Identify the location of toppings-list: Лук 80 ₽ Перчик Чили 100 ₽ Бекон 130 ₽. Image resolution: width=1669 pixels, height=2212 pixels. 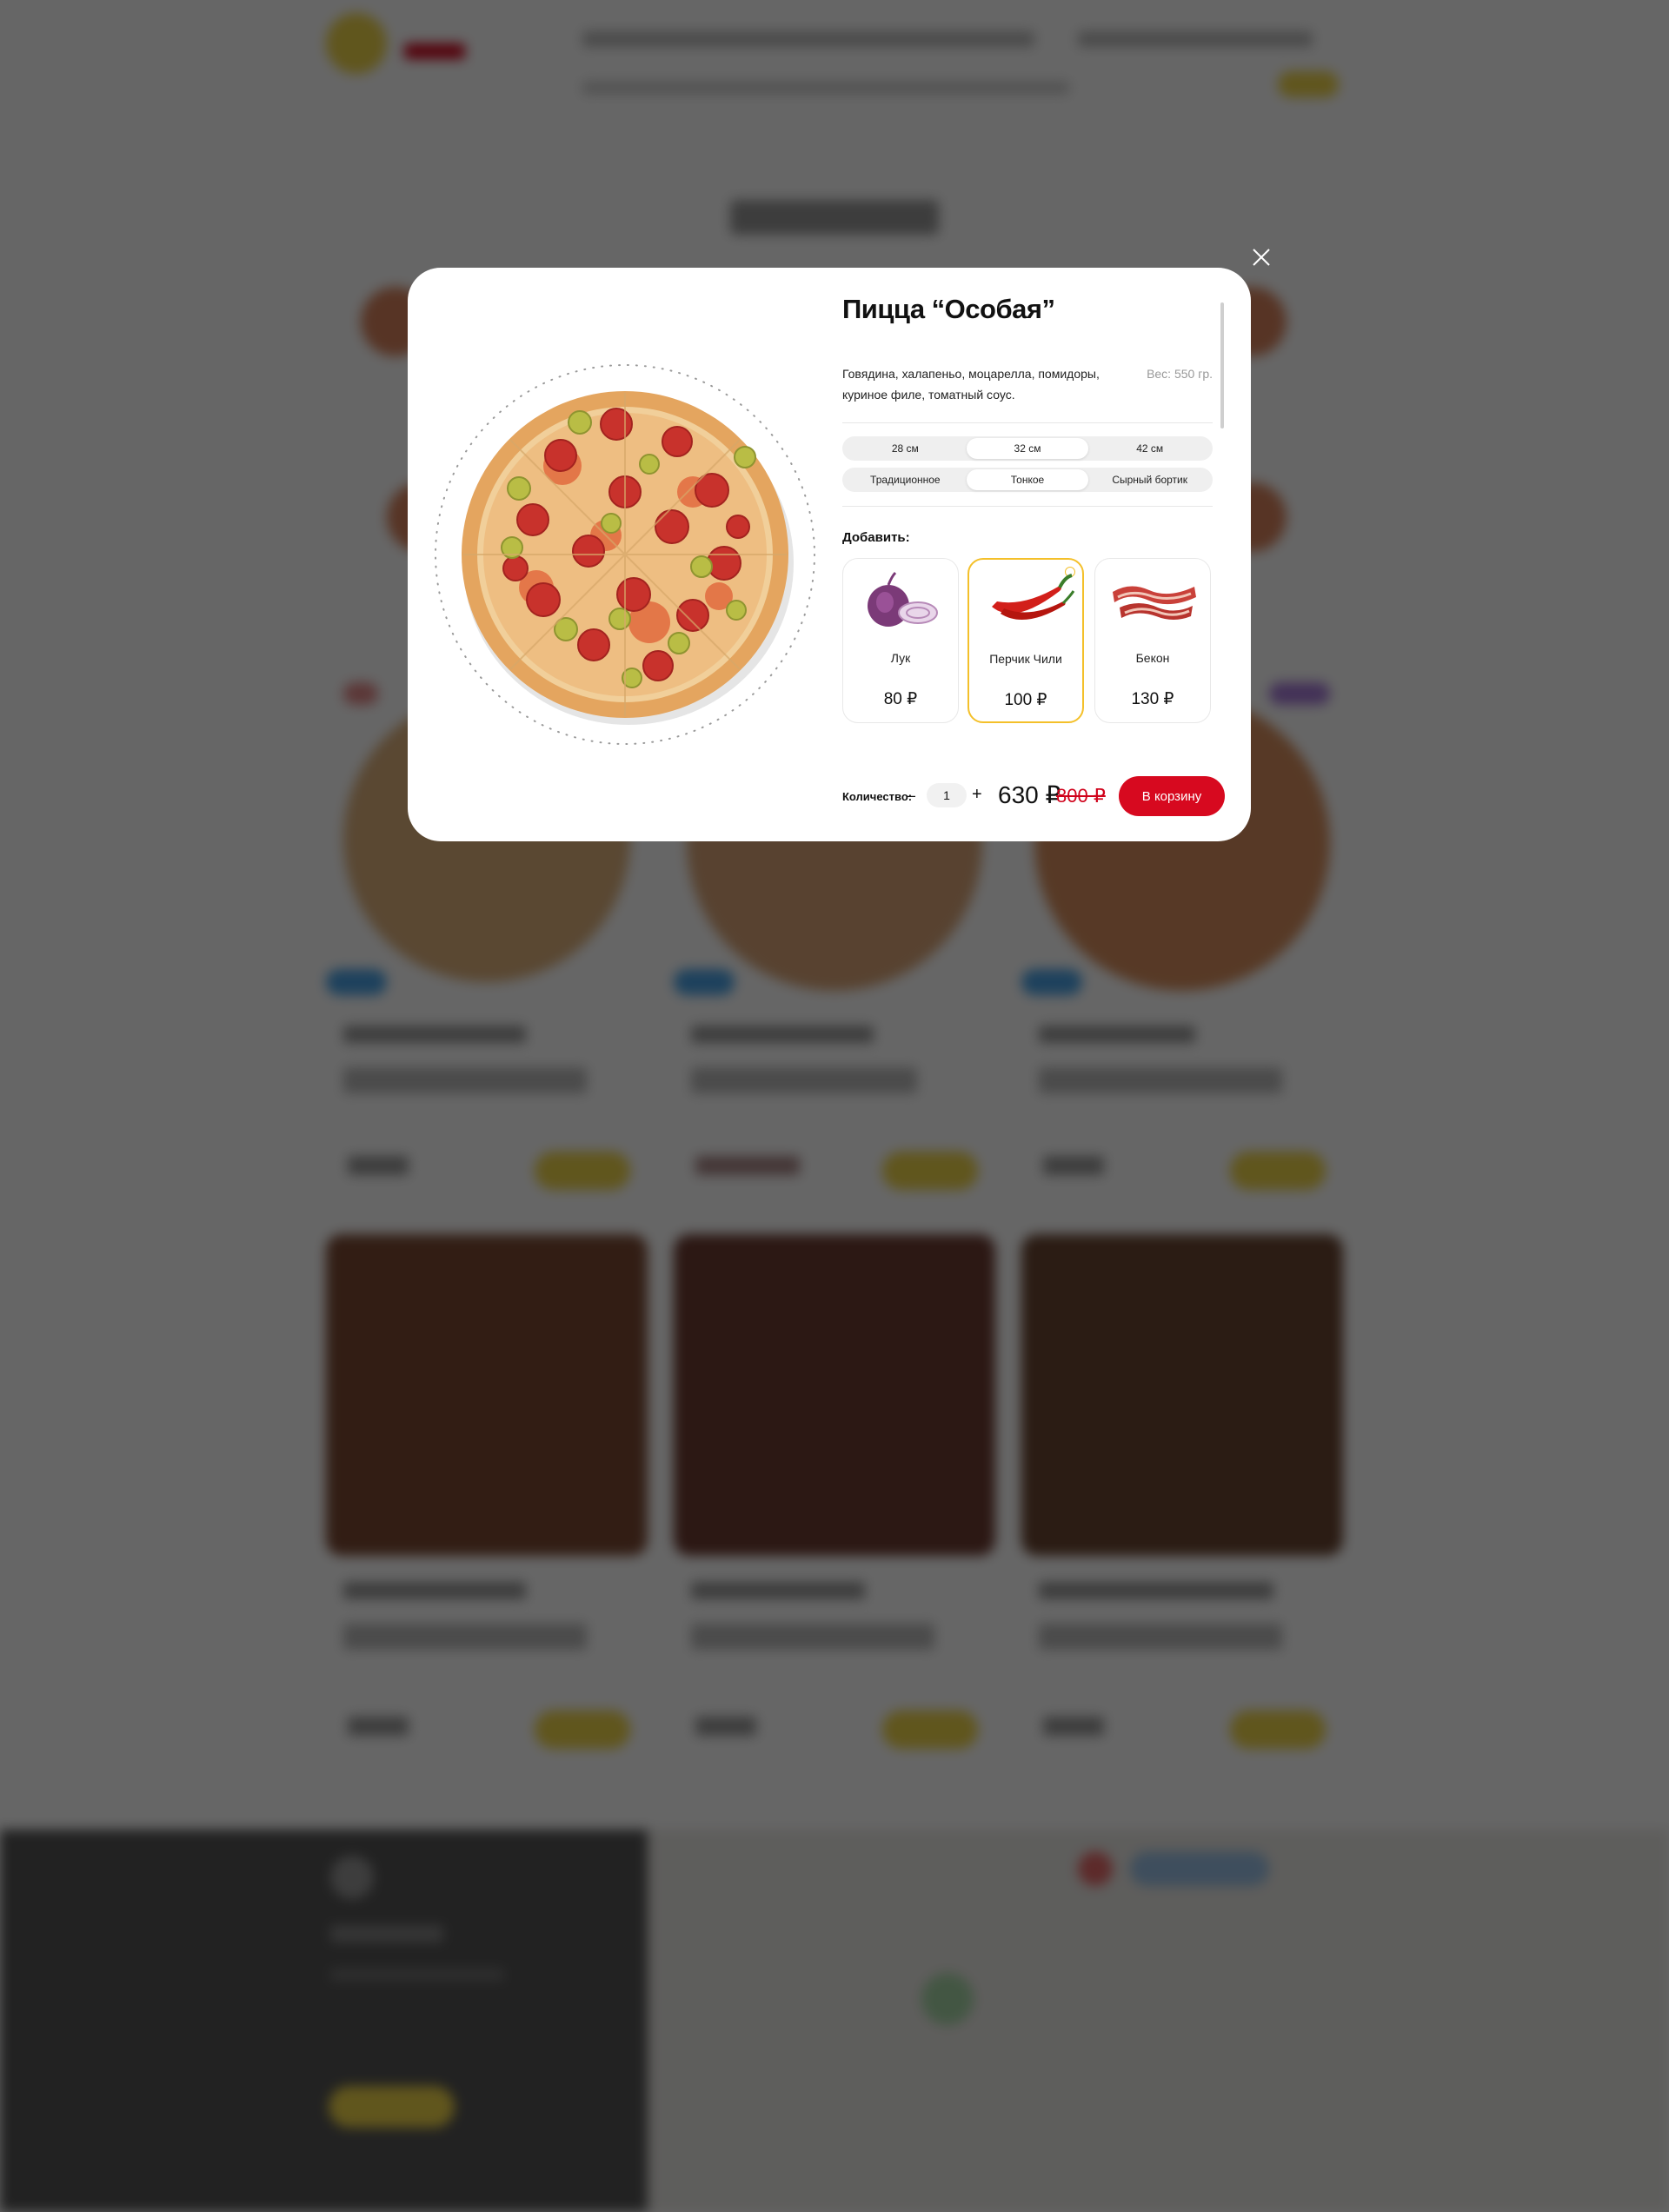
(1027, 644).